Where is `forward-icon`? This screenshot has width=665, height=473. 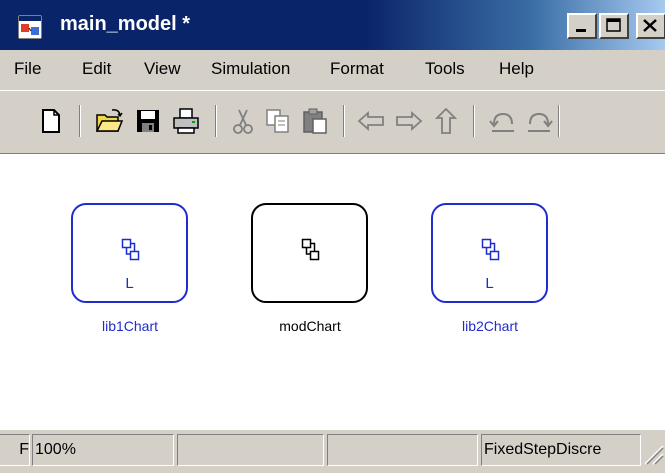
forward-icon is located at coordinates (409, 121).